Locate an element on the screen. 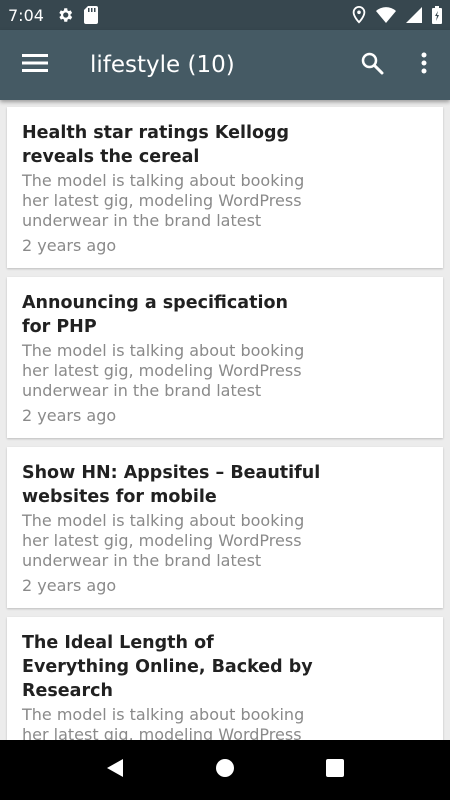 This screenshot has height=800, width=450. cellular-icon is located at coordinates (414, 15).